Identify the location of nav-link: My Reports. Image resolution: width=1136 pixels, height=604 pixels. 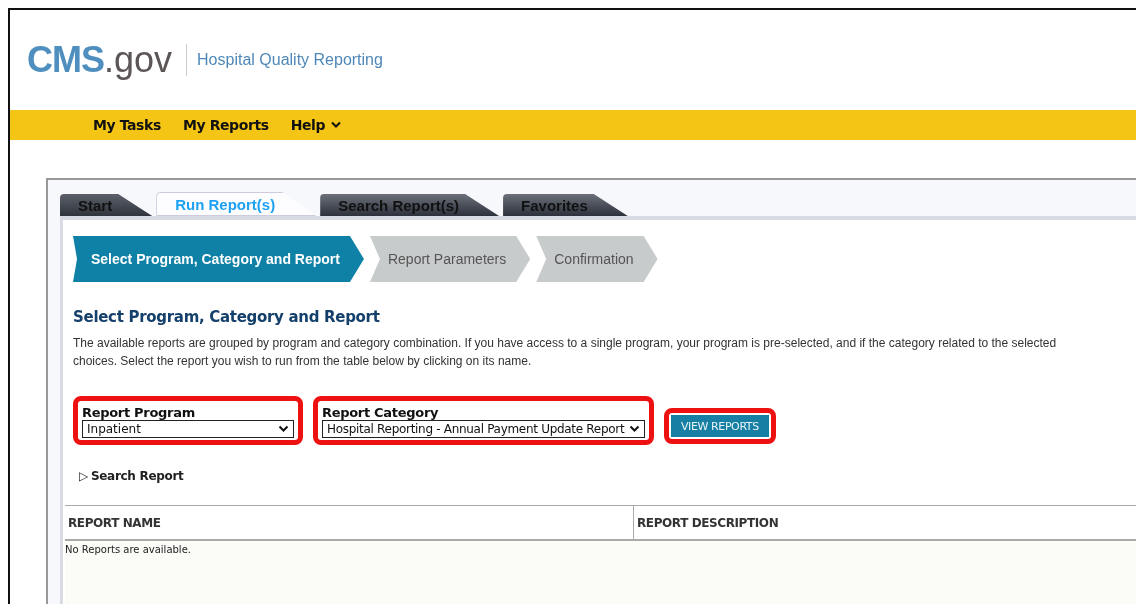
(225, 125).